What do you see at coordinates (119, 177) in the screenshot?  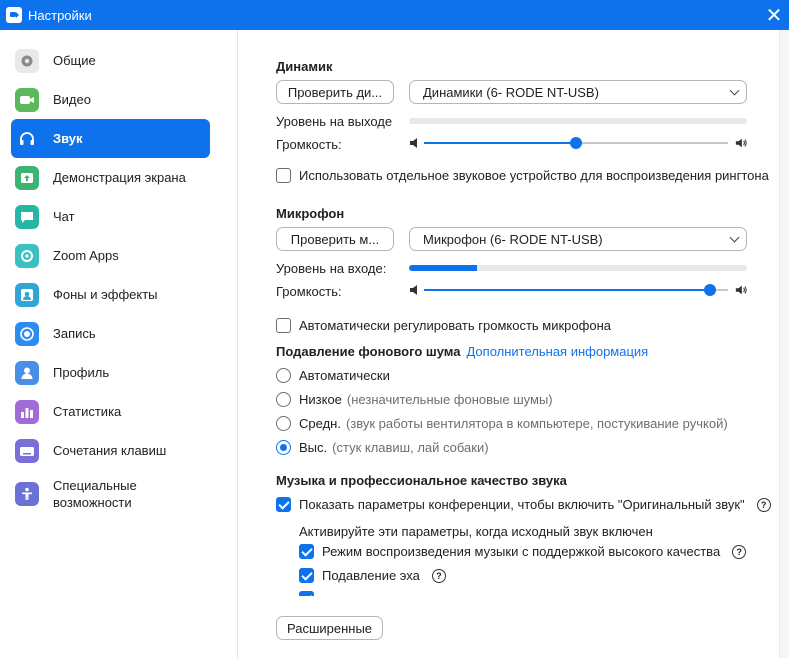 I see `sidebar-item-label: Демонстрация экрана` at bounding box center [119, 177].